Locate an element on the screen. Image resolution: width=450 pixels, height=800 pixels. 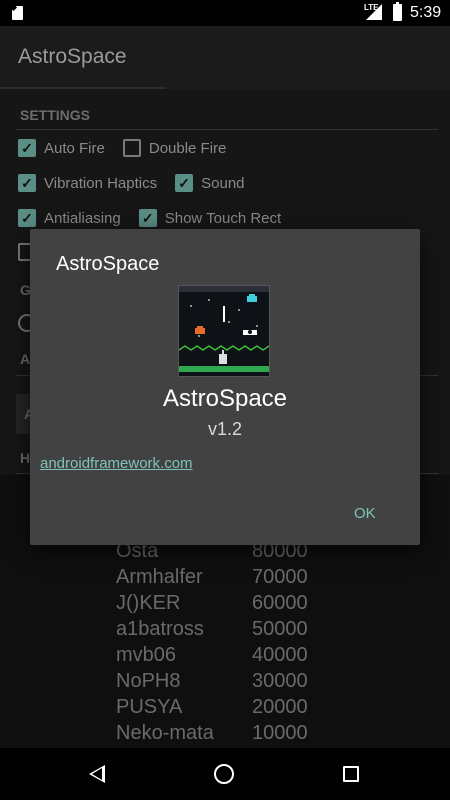
checkbox-row-1: ✓ Auto Fire Double Fire is located at coordinates (126, 148).